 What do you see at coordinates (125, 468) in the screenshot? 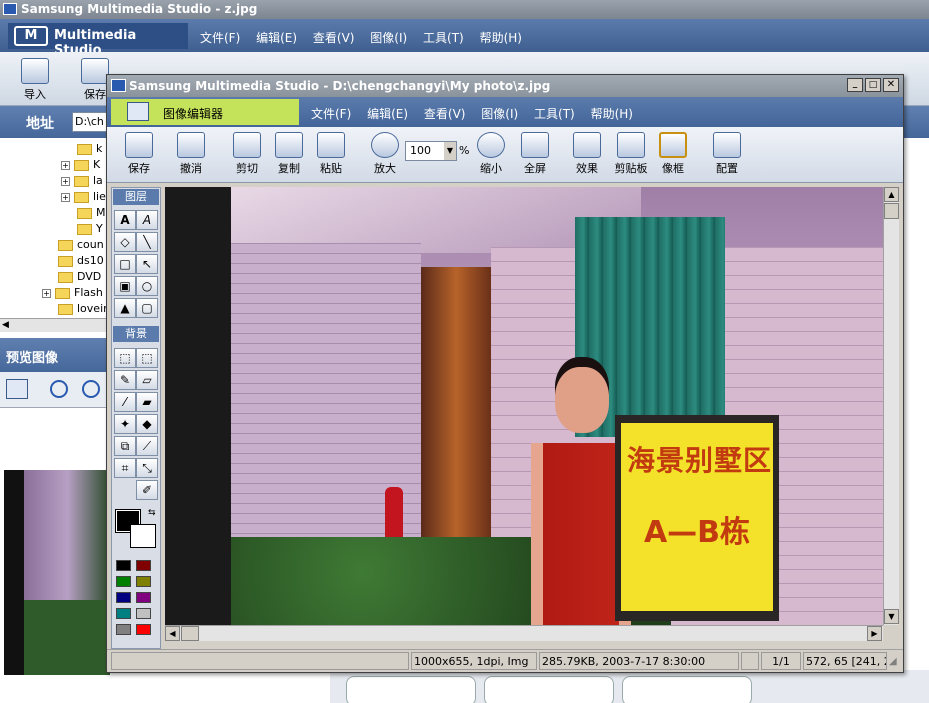
I see `crop-tool-icon: ⌗` at bounding box center [125, 468].